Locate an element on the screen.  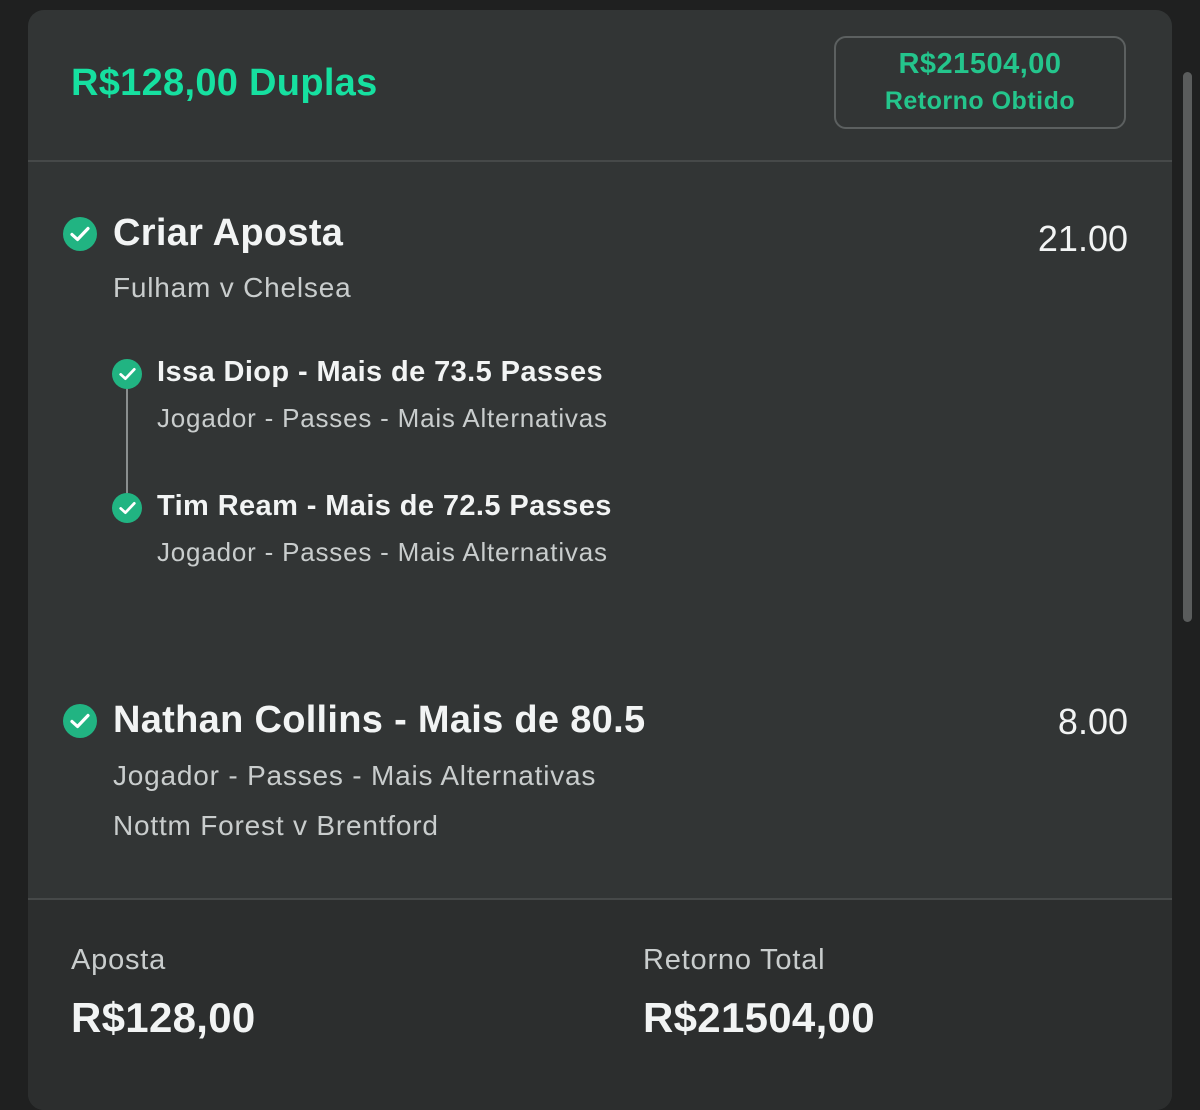
leg-title: Tim Ream - Mais de 72.5 Passes is located at coordinates (384, 506).